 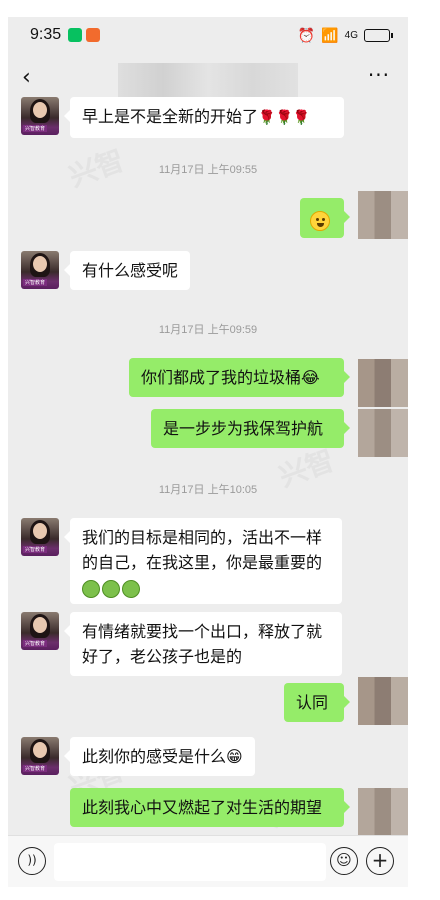 I want to click on timestamp: 11月17日 上午10:05, so click(x=208, y=490).